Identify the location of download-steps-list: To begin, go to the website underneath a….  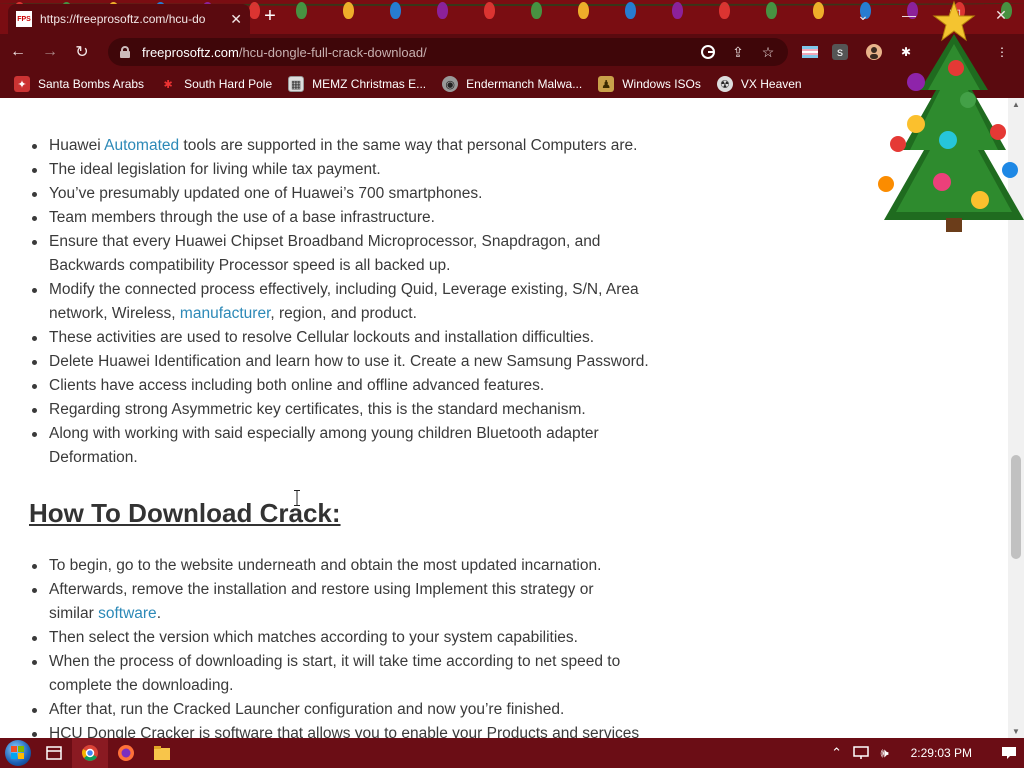
(349, 646).